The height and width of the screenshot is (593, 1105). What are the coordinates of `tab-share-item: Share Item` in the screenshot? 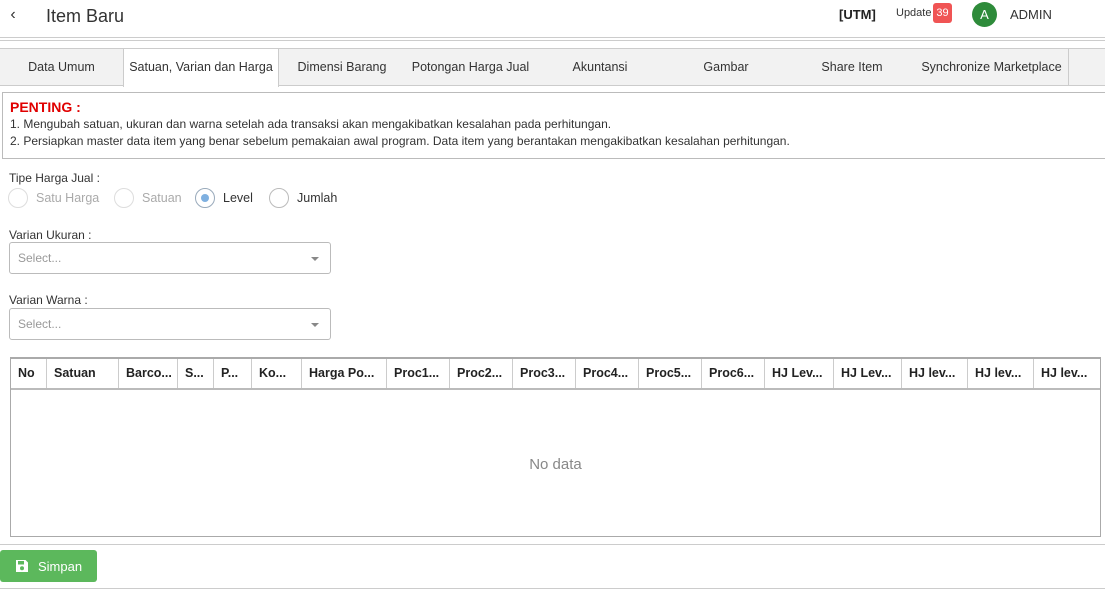 It's located at (852, 67).